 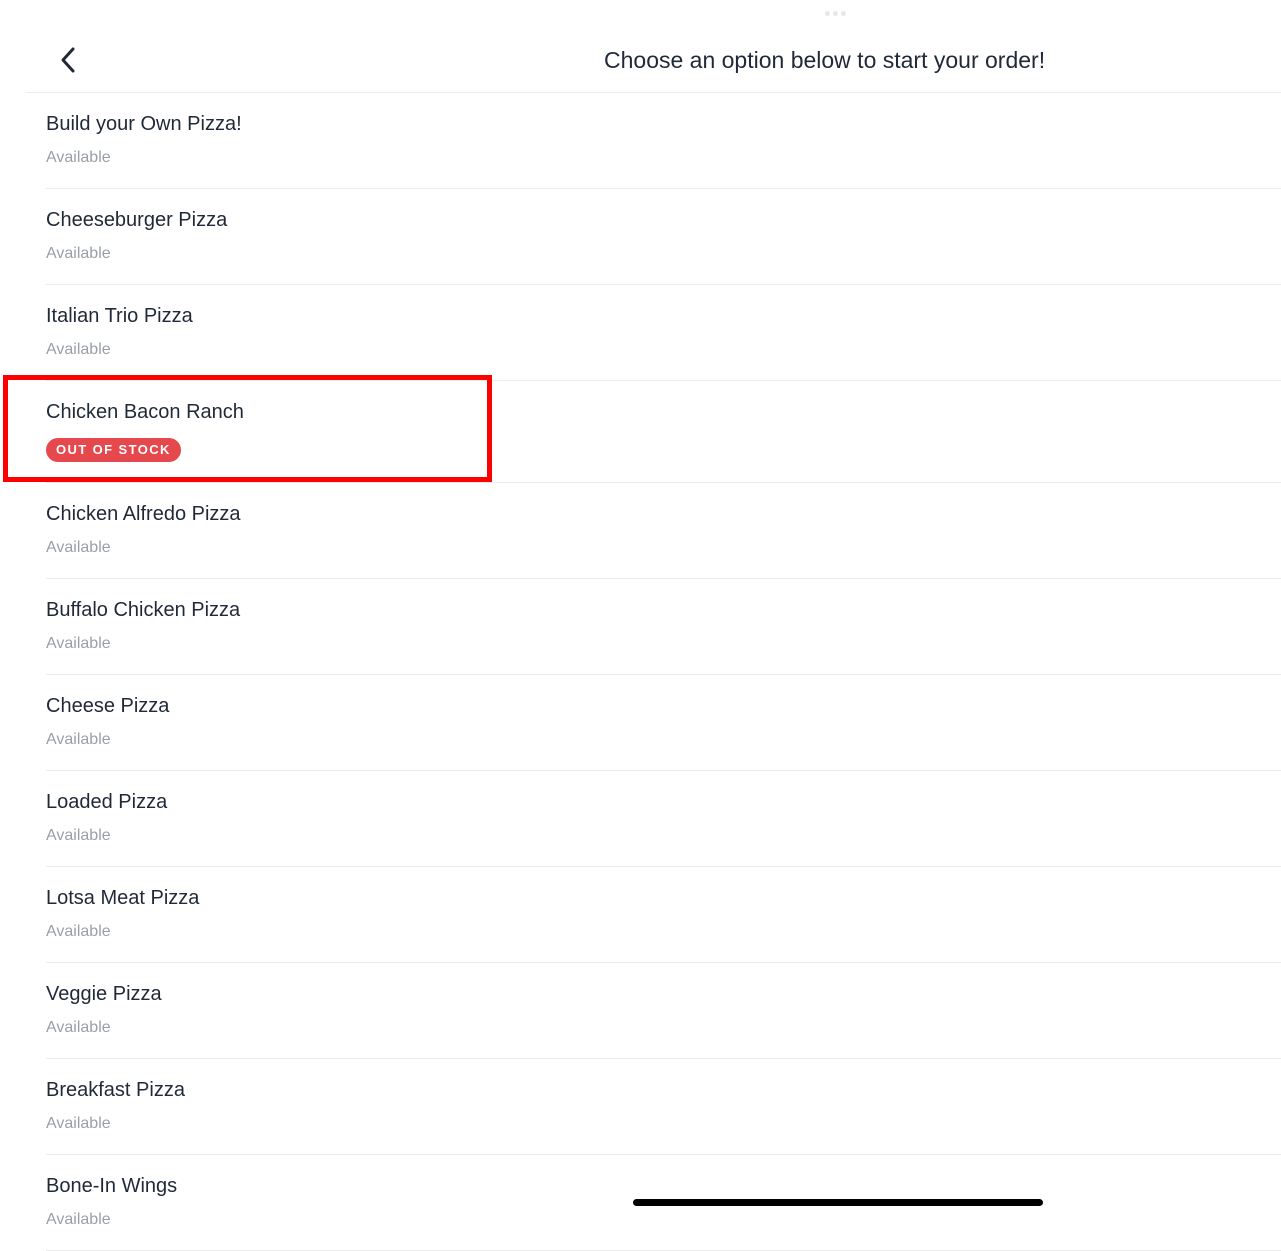 I want to click on list-item: Lotsa Meat Pizza Available, so click(x=663, y=915).